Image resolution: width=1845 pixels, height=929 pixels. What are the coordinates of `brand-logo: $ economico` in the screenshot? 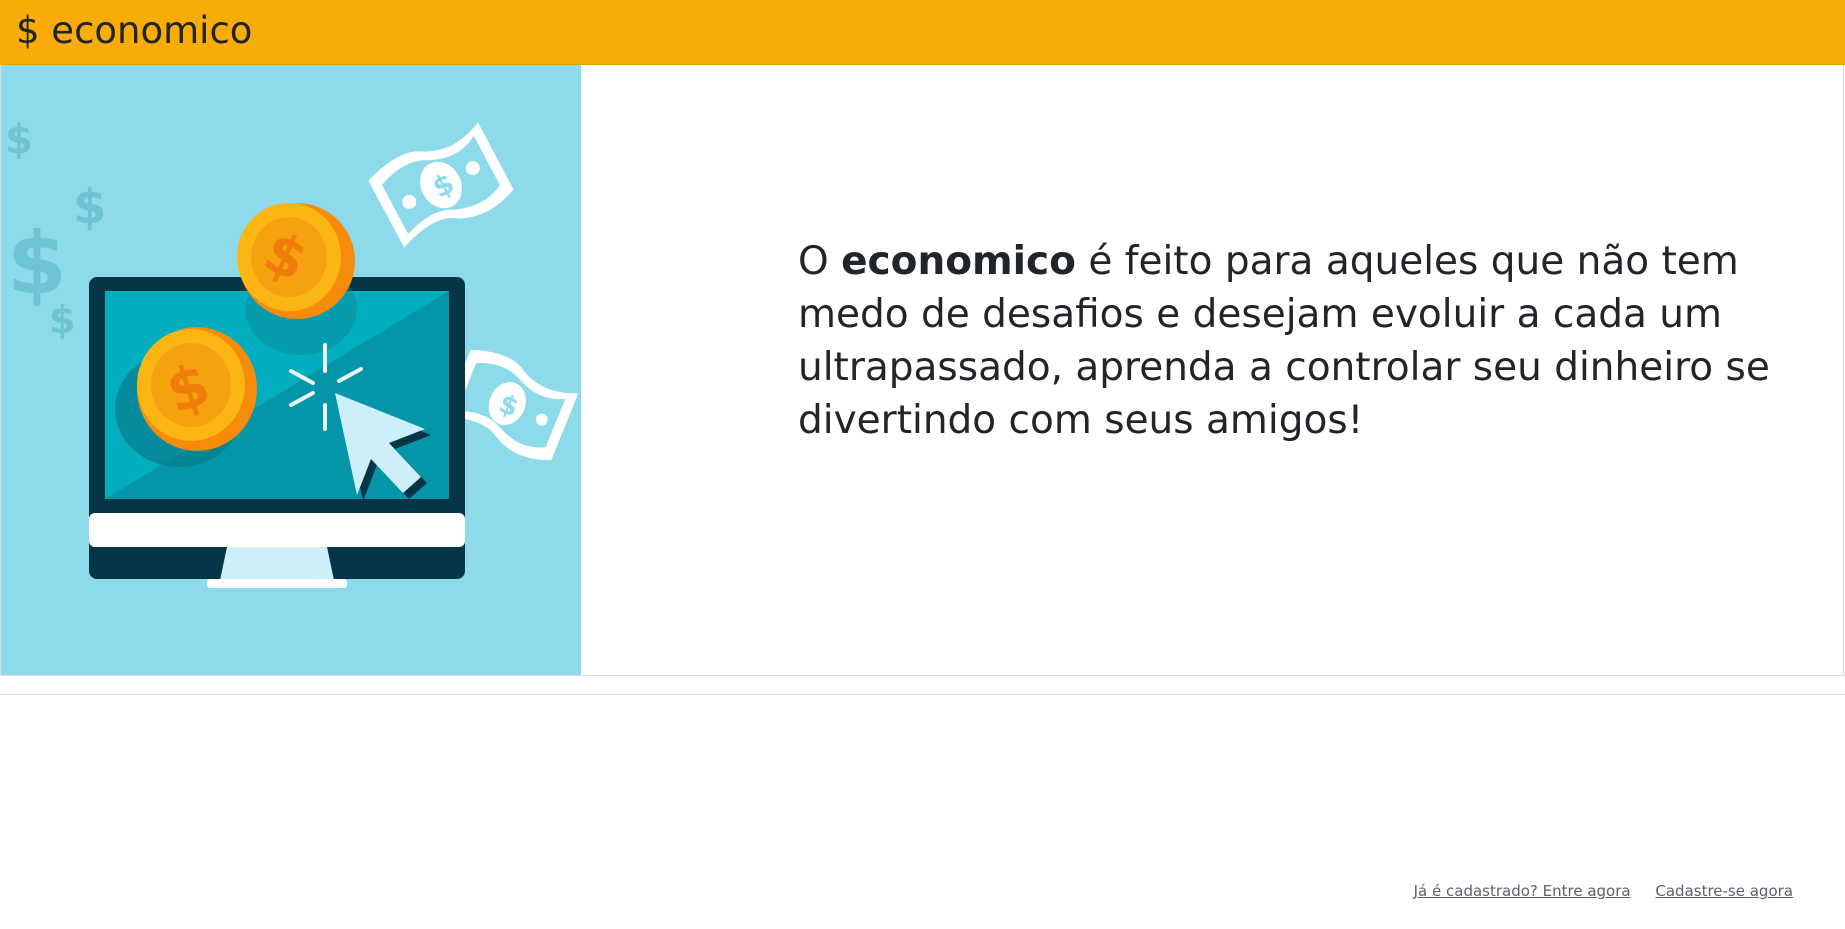 It's located at (134, 31).